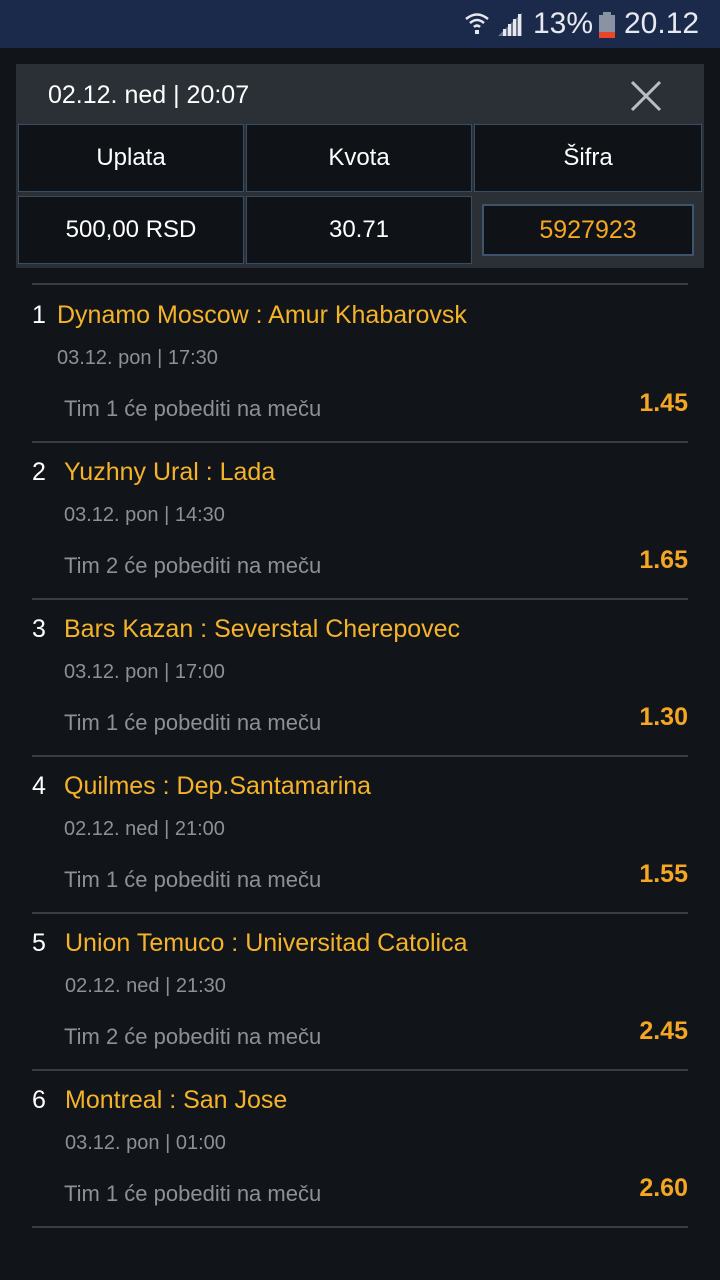 The image size is (720, 1280). Describe the element at coordinates (144, 829) in the screenshot. I see `match-date: 02.12. ned | 21:00` at that location.